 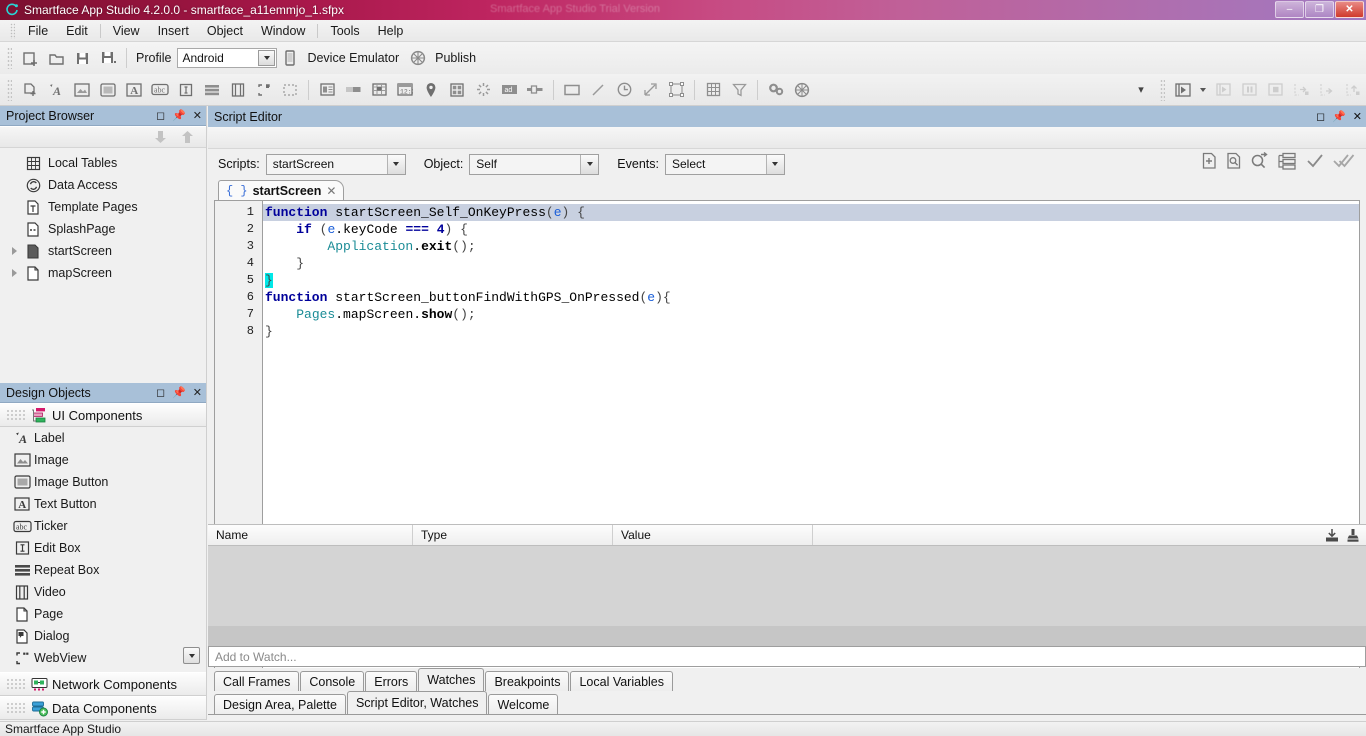 What do you see at coordinates (1234, 161) in the screenshot?
I see `find-in-script-icon` at bounding box center [1234, 161].